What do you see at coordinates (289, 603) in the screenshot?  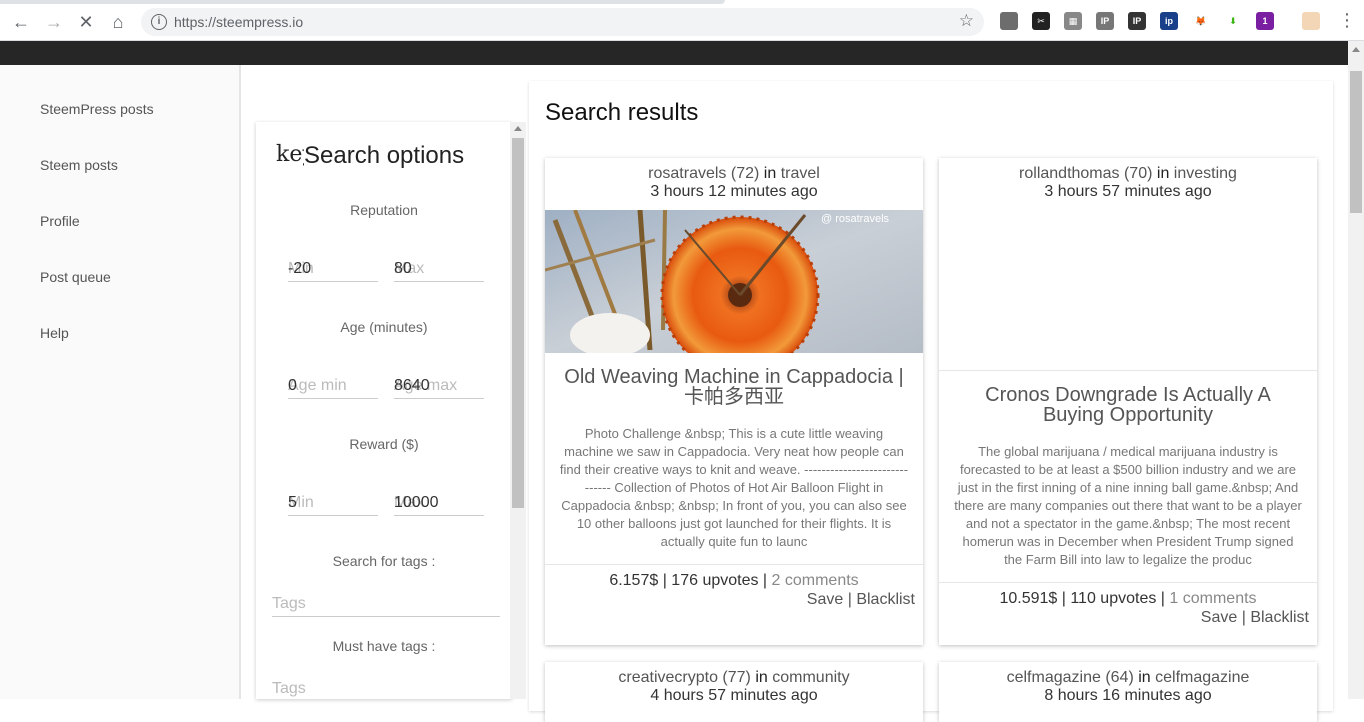 I see `search-tags-placeholder: Tags` at bounding box center [289, 603].